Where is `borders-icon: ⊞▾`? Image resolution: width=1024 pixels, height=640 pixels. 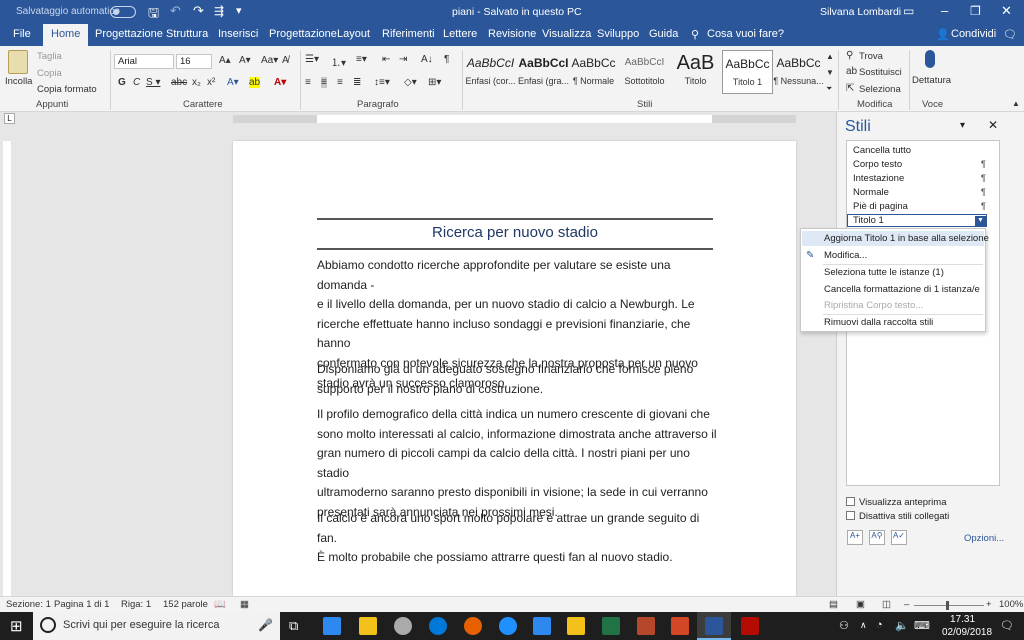
borders-icon: ⊞▾ is located at coordinates (434, 82).